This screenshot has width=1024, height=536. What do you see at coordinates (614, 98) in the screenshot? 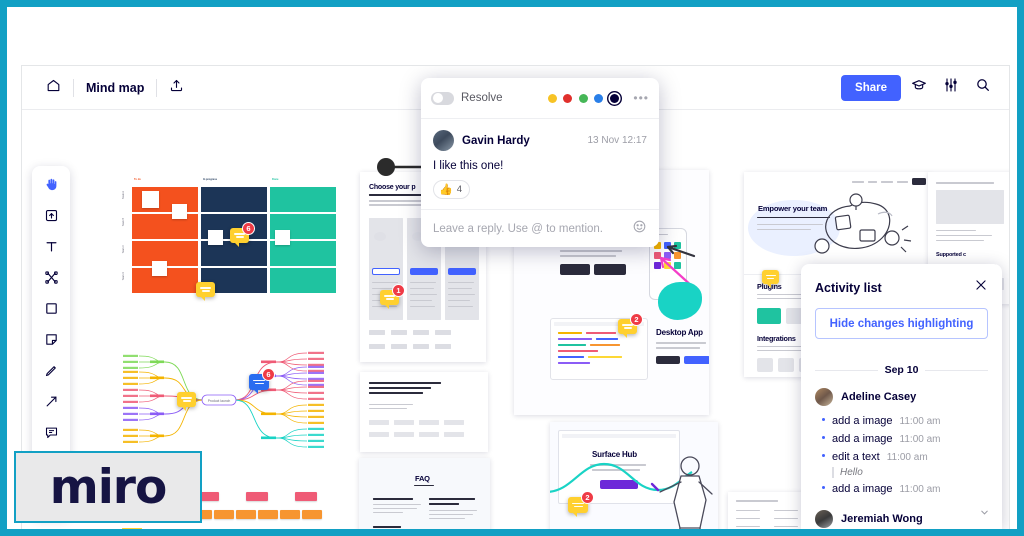
I see `color-swatch-black` at bounding box center [614, 98].